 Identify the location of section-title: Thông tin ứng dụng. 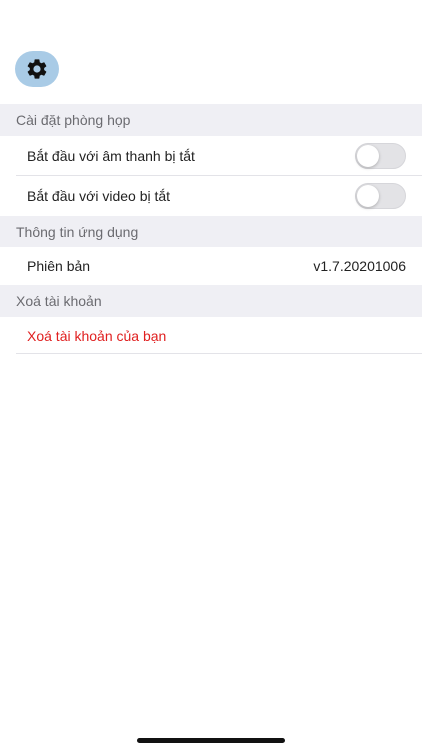
(77, 231).